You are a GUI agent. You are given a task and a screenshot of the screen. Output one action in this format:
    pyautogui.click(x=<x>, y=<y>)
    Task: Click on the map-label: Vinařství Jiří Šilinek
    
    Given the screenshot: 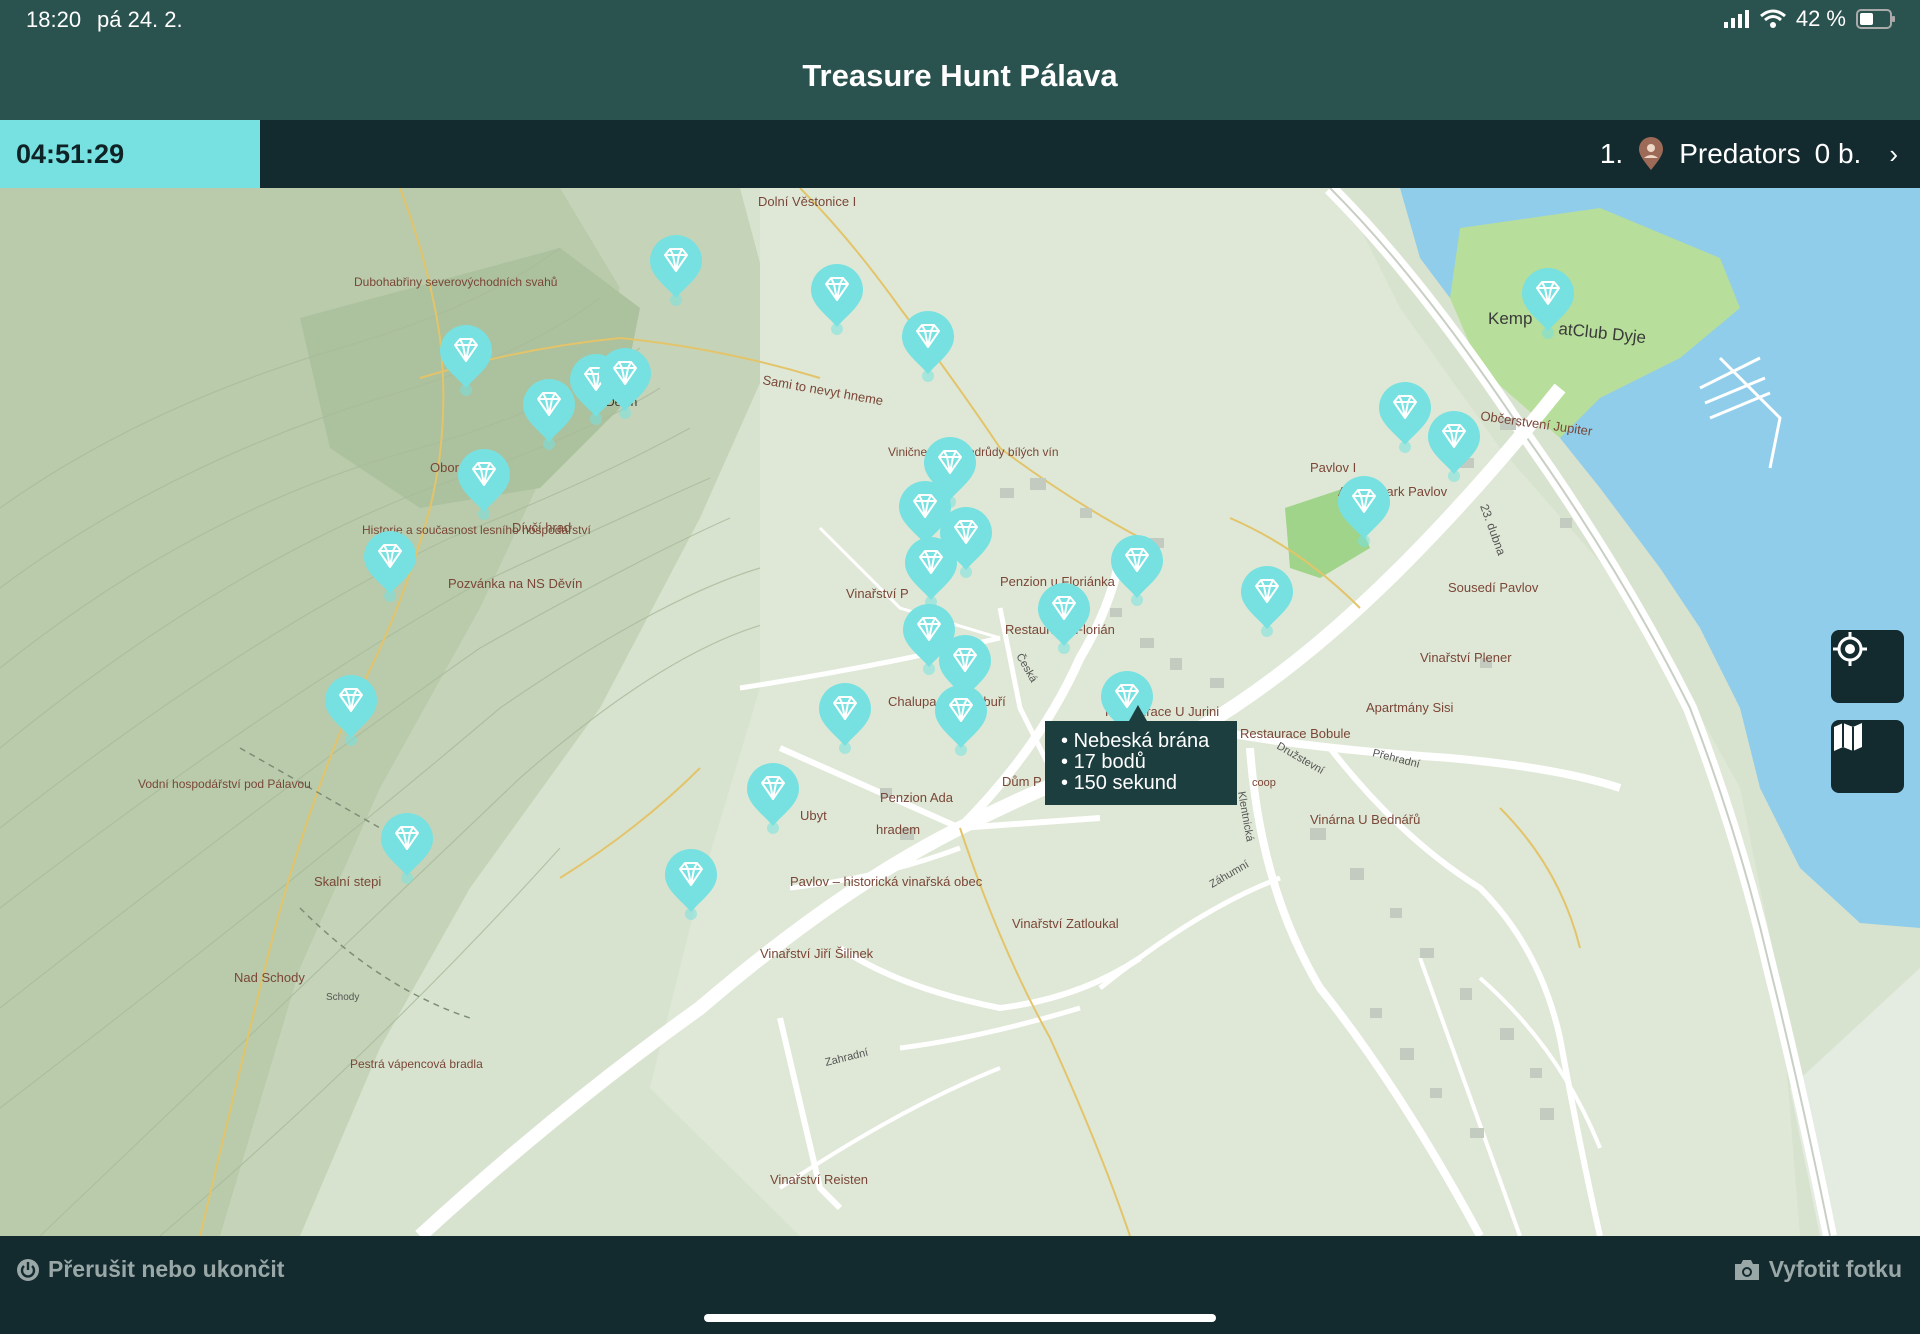 What is the action you would take?
    pyautogui.click(x=817, y=953)
    